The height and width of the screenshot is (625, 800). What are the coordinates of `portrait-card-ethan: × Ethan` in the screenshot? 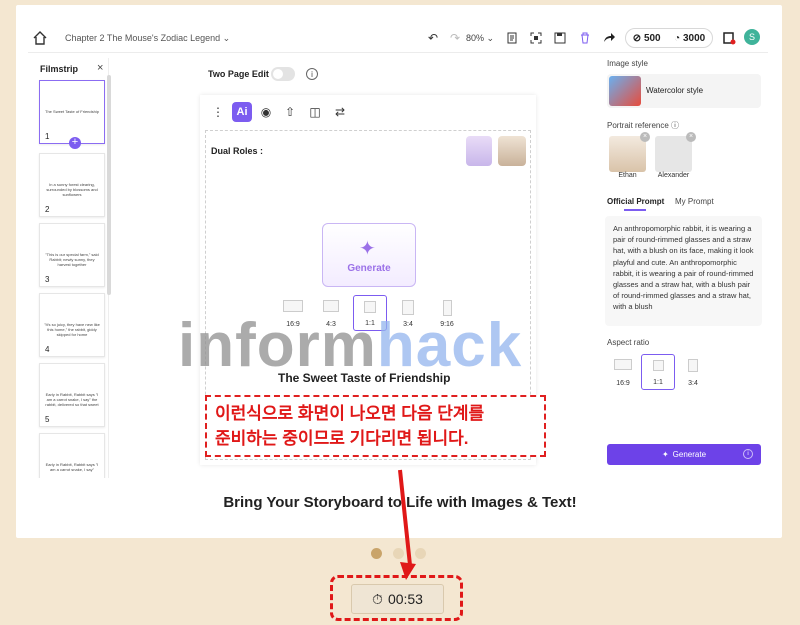 It's located at (629, 158).